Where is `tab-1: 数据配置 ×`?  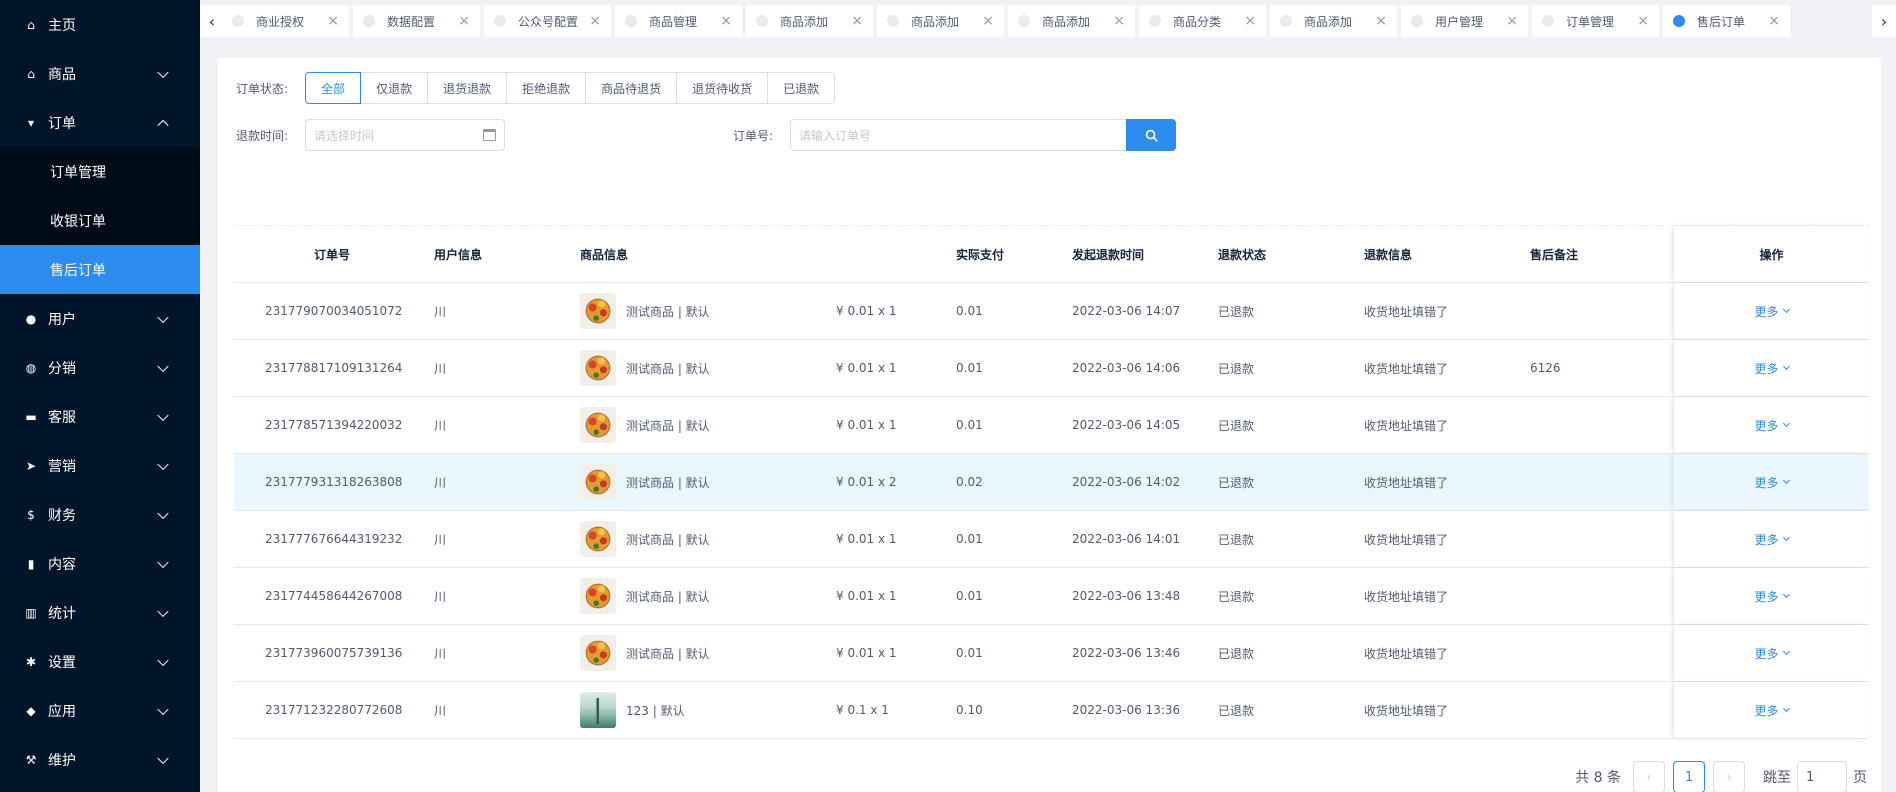 tab-1: 数据配置 × is located at coordinates (416, 21).